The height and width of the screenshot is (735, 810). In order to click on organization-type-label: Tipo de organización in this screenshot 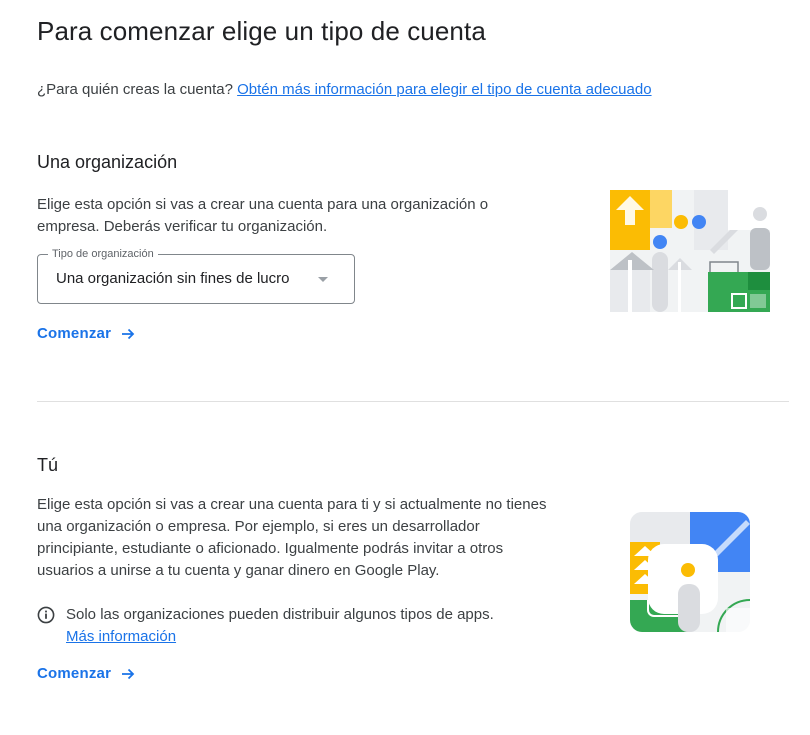, I will do `click(103, 254)`.